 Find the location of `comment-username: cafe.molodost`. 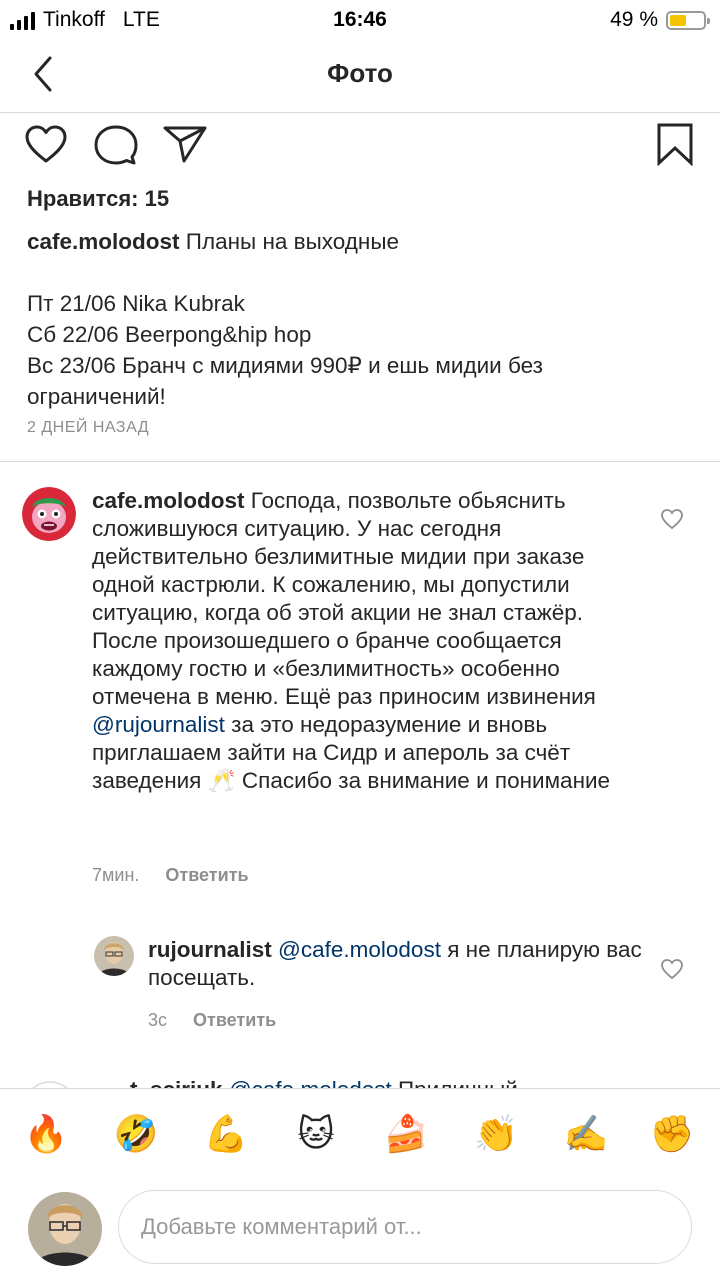

comment-username: cafe.molodost is located at coordinates (168, 500).